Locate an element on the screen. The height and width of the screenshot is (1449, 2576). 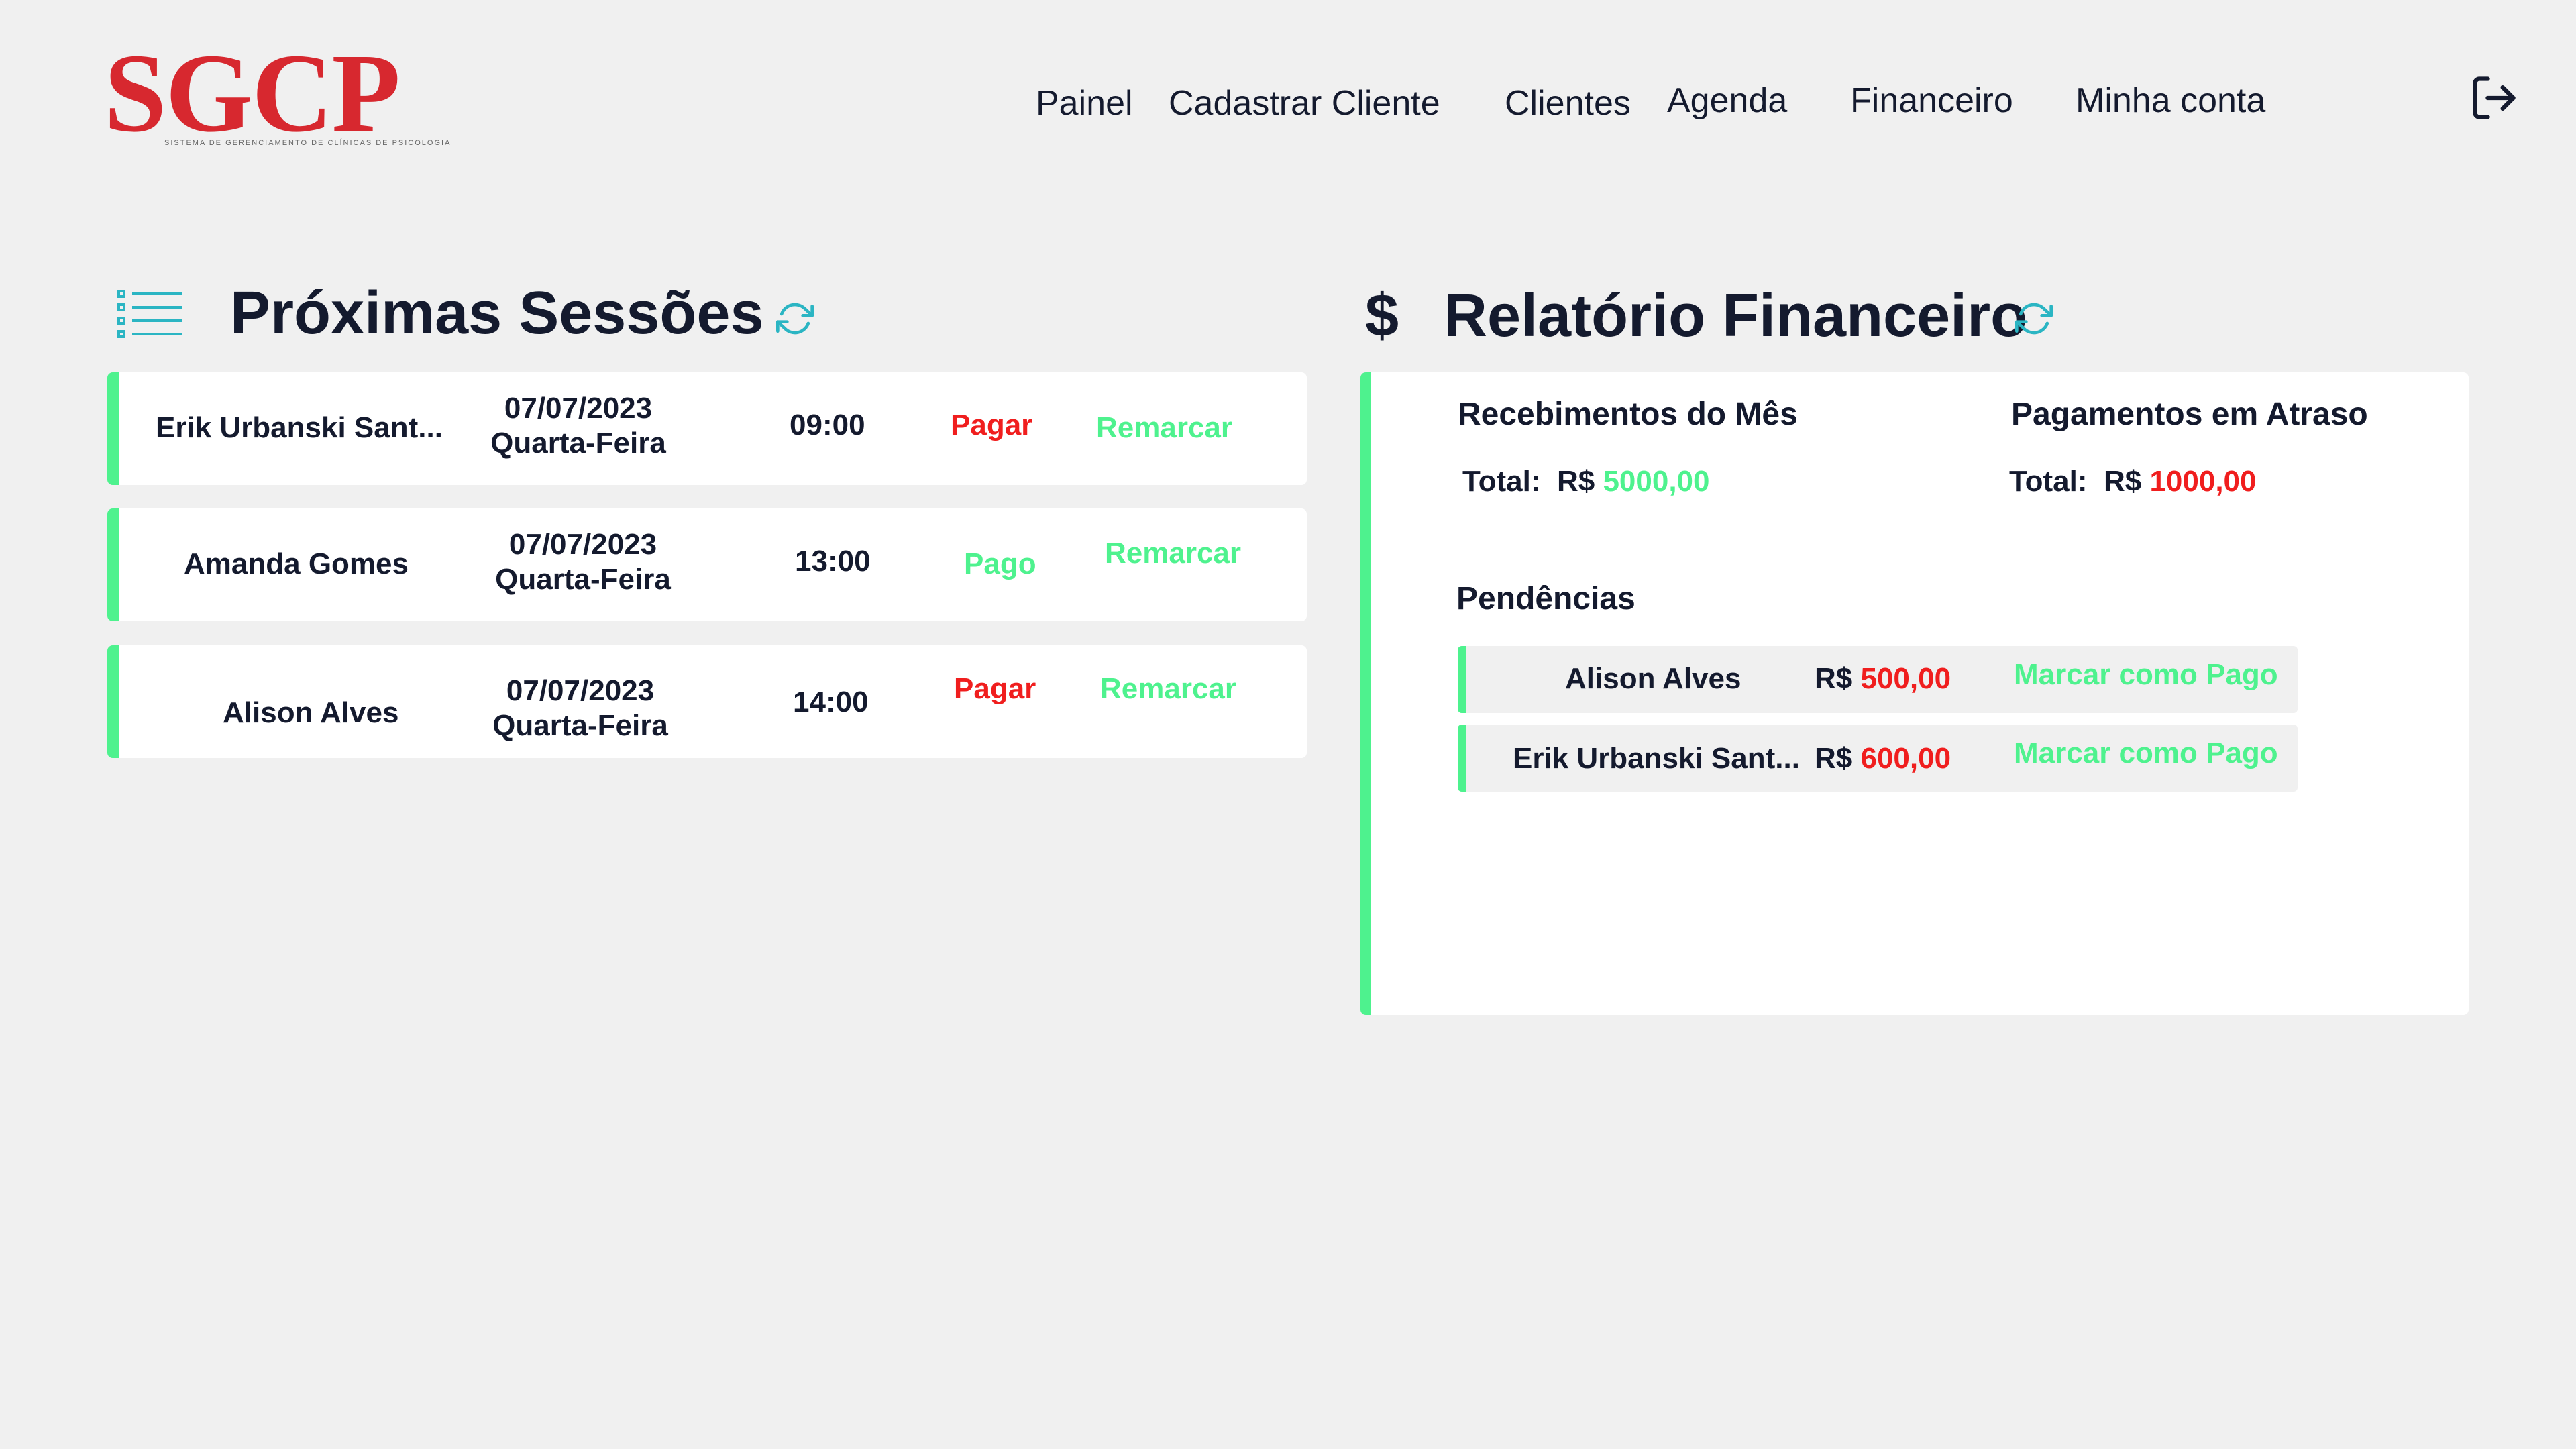
session-time: 13:00 is located at coordinates (833, 561).